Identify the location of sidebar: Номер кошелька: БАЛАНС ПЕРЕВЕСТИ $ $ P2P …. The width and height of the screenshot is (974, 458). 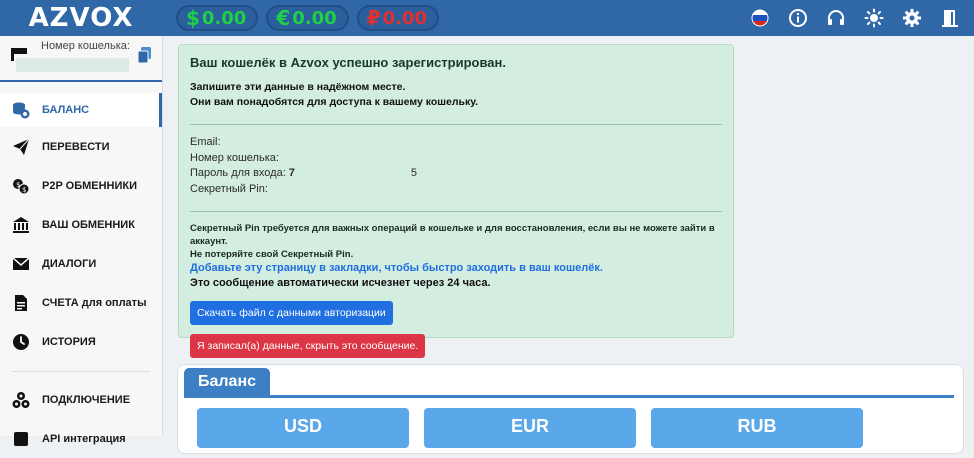
(81, 241).